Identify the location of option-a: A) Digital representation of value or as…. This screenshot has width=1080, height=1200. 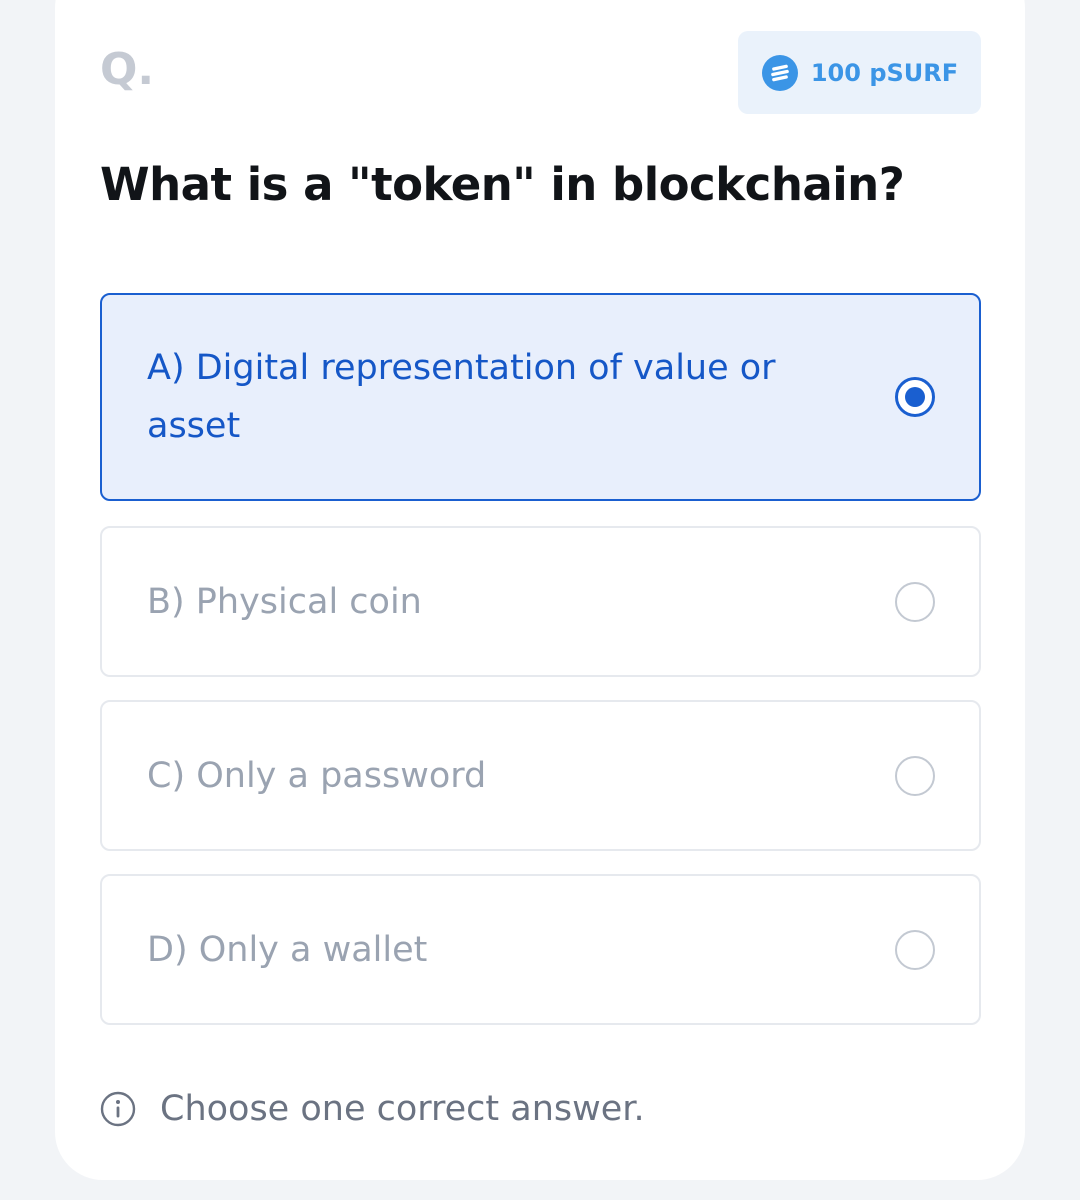
(540, 397).